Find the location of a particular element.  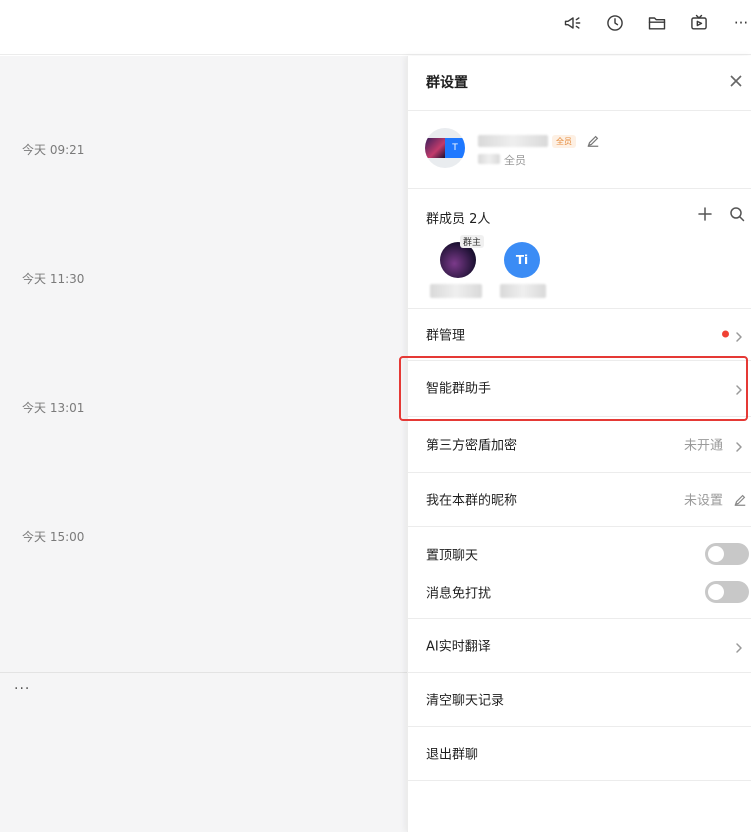

message-input-area: ··· is located at coordinates (203, 752).